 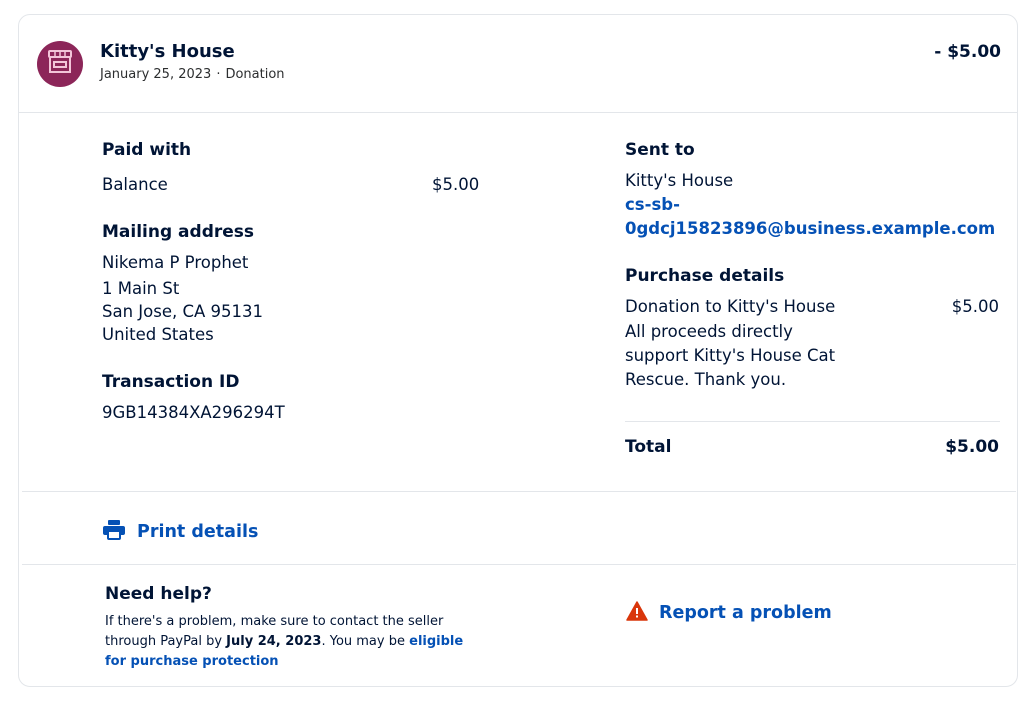 What do you see at coordinates (365, 641) in the screenshot?
I see `help-text-part2: . You may be` at bounding box center [365, 641].